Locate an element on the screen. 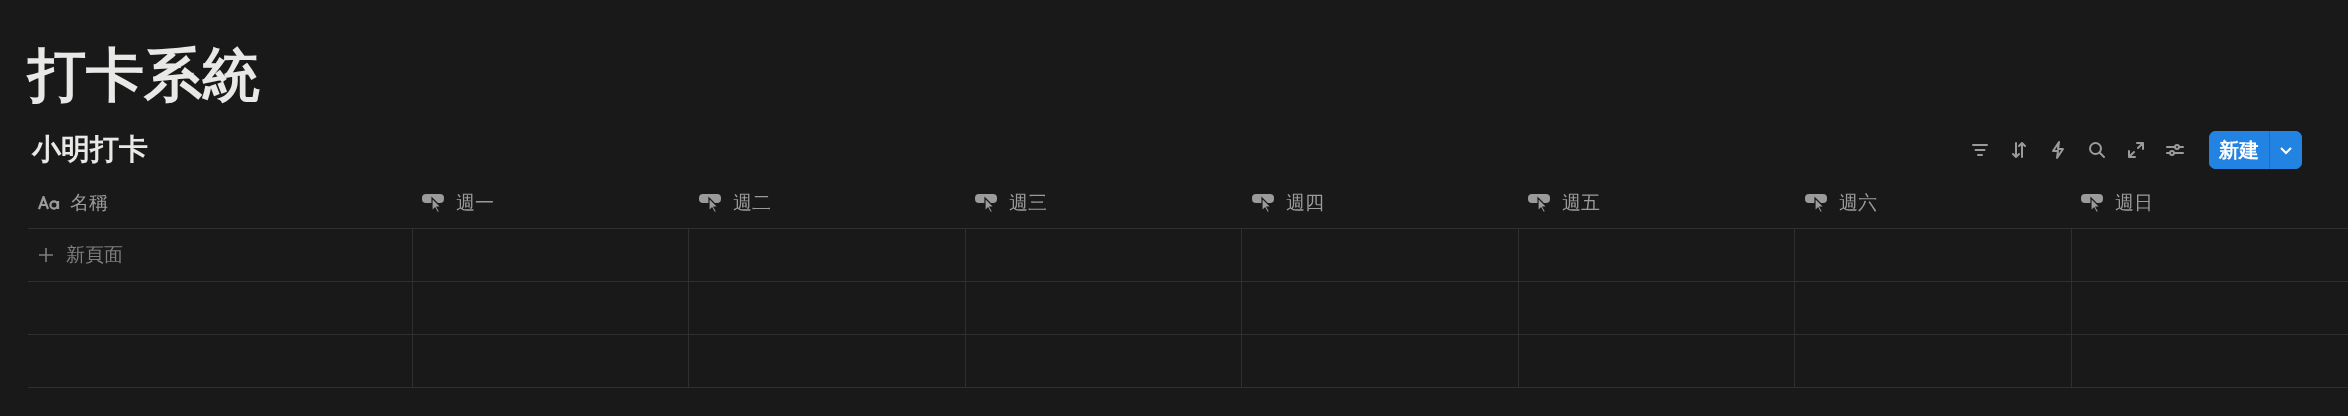 Image resolution: width=2348 pixels, height=416 pixels. column-header: 週一 is located at coordinates (458, 202).